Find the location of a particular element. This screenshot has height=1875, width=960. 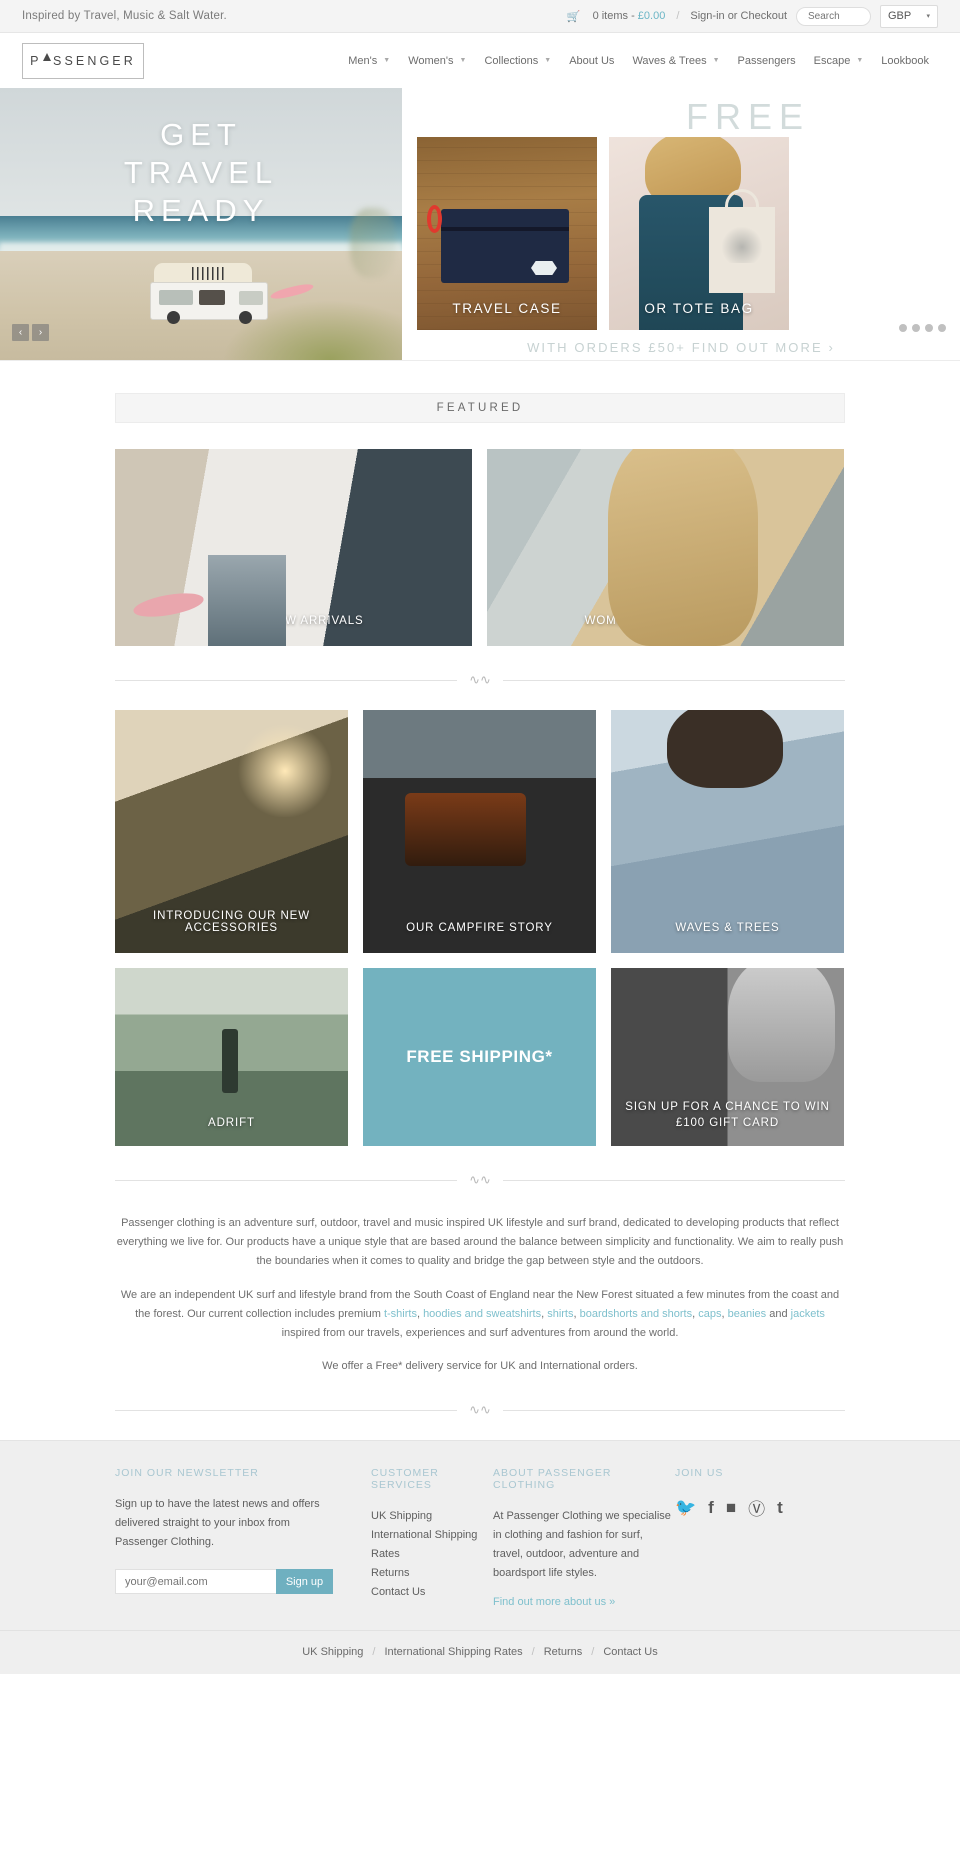

nav-item-mens: Men's ▼ is located at coordinates (369, 61).